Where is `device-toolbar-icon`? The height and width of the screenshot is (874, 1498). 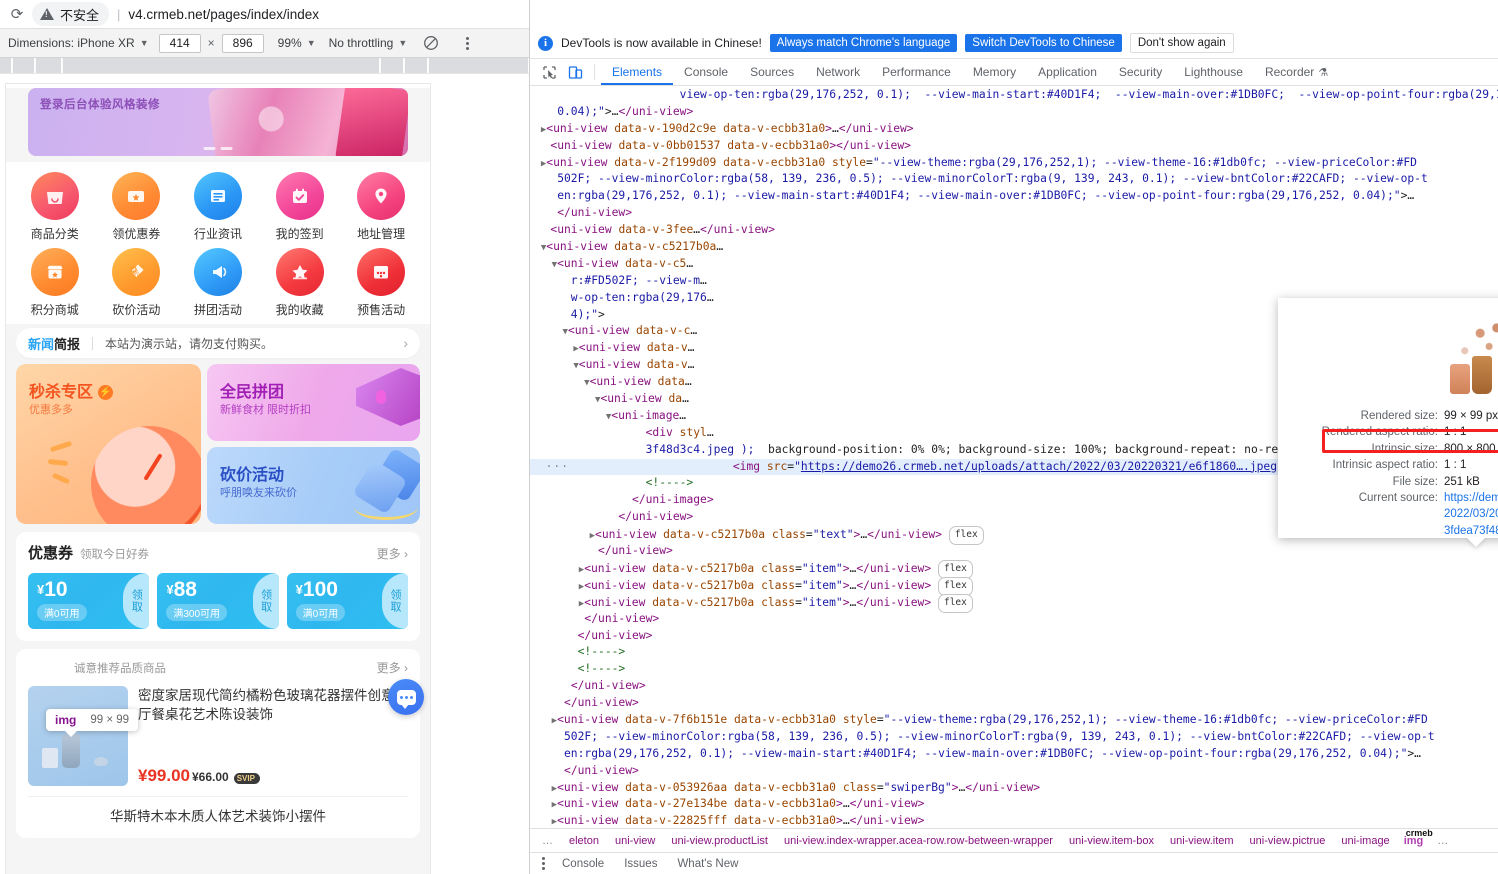
device-toolbar-icon is located at coordinates (575, 72).